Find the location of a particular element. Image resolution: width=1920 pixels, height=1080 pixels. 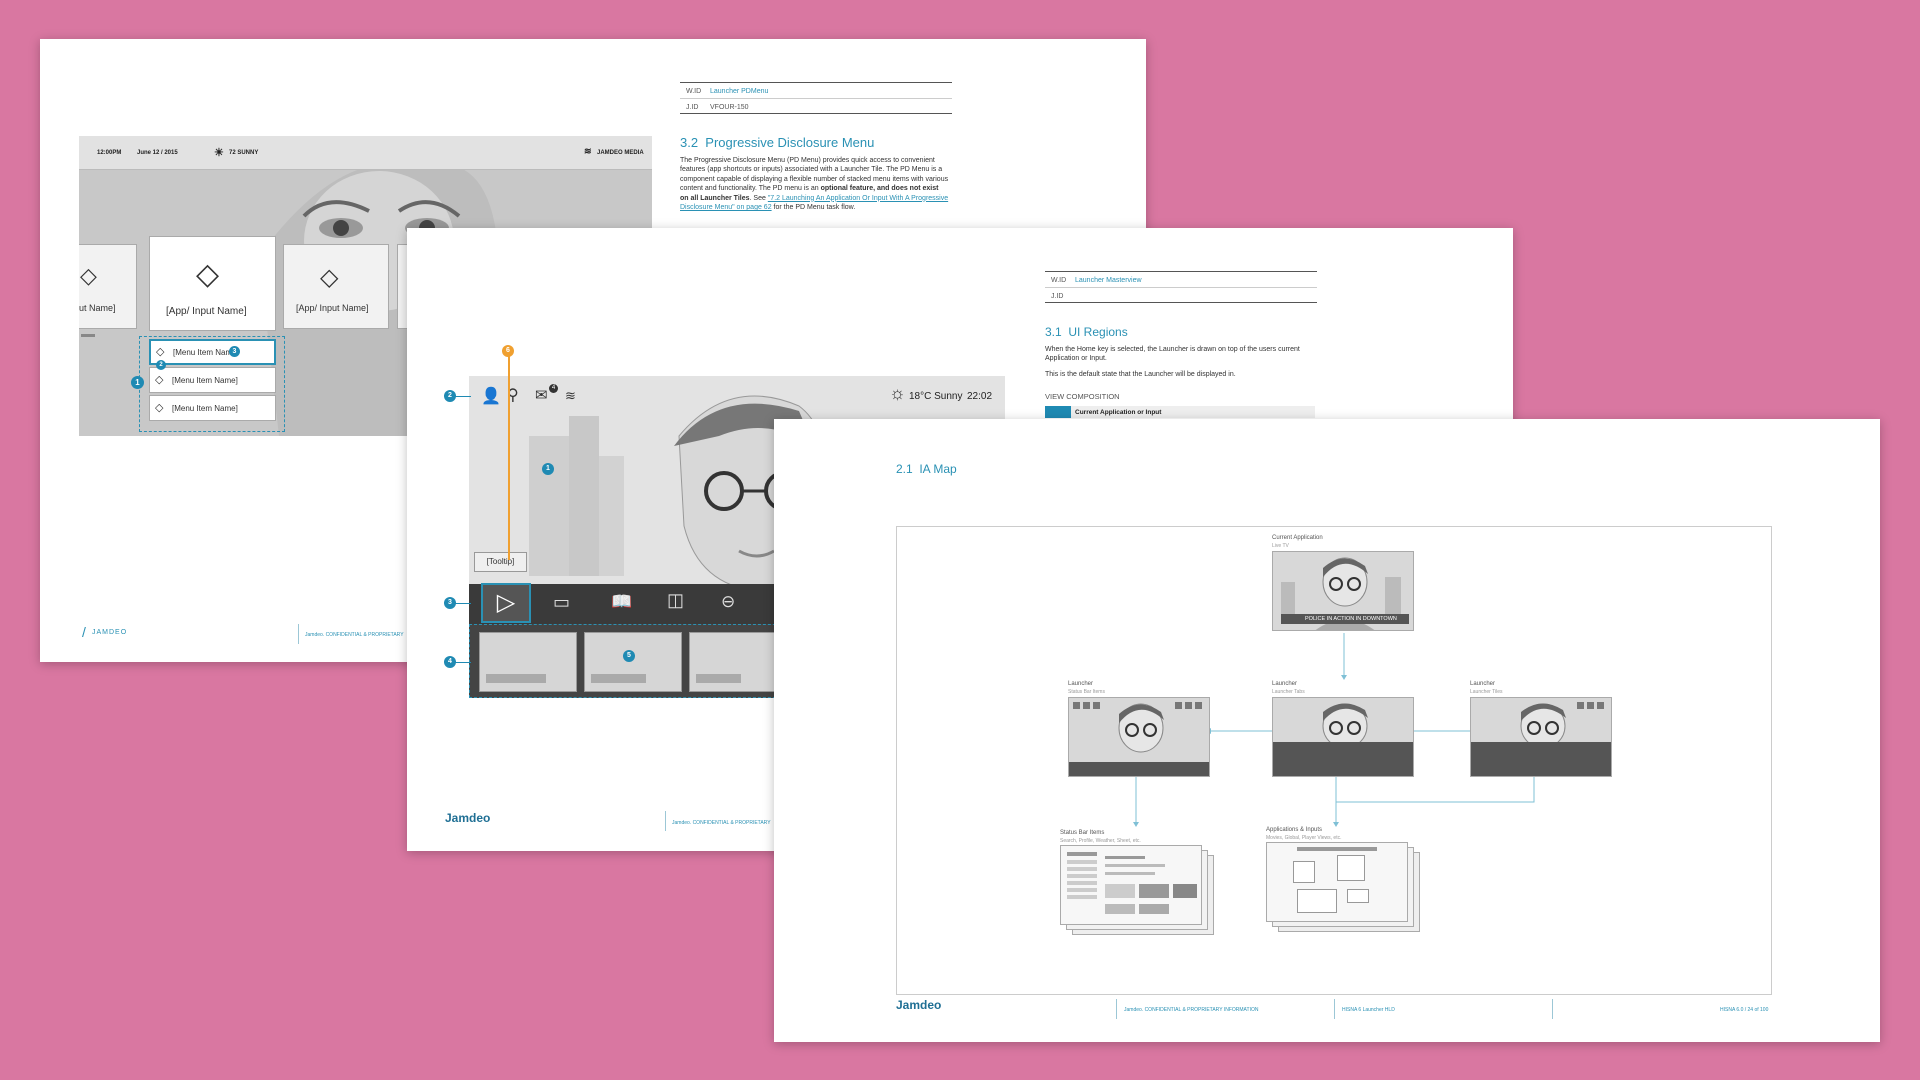

callout-badge: 5 is located at coordinates (629, 656).